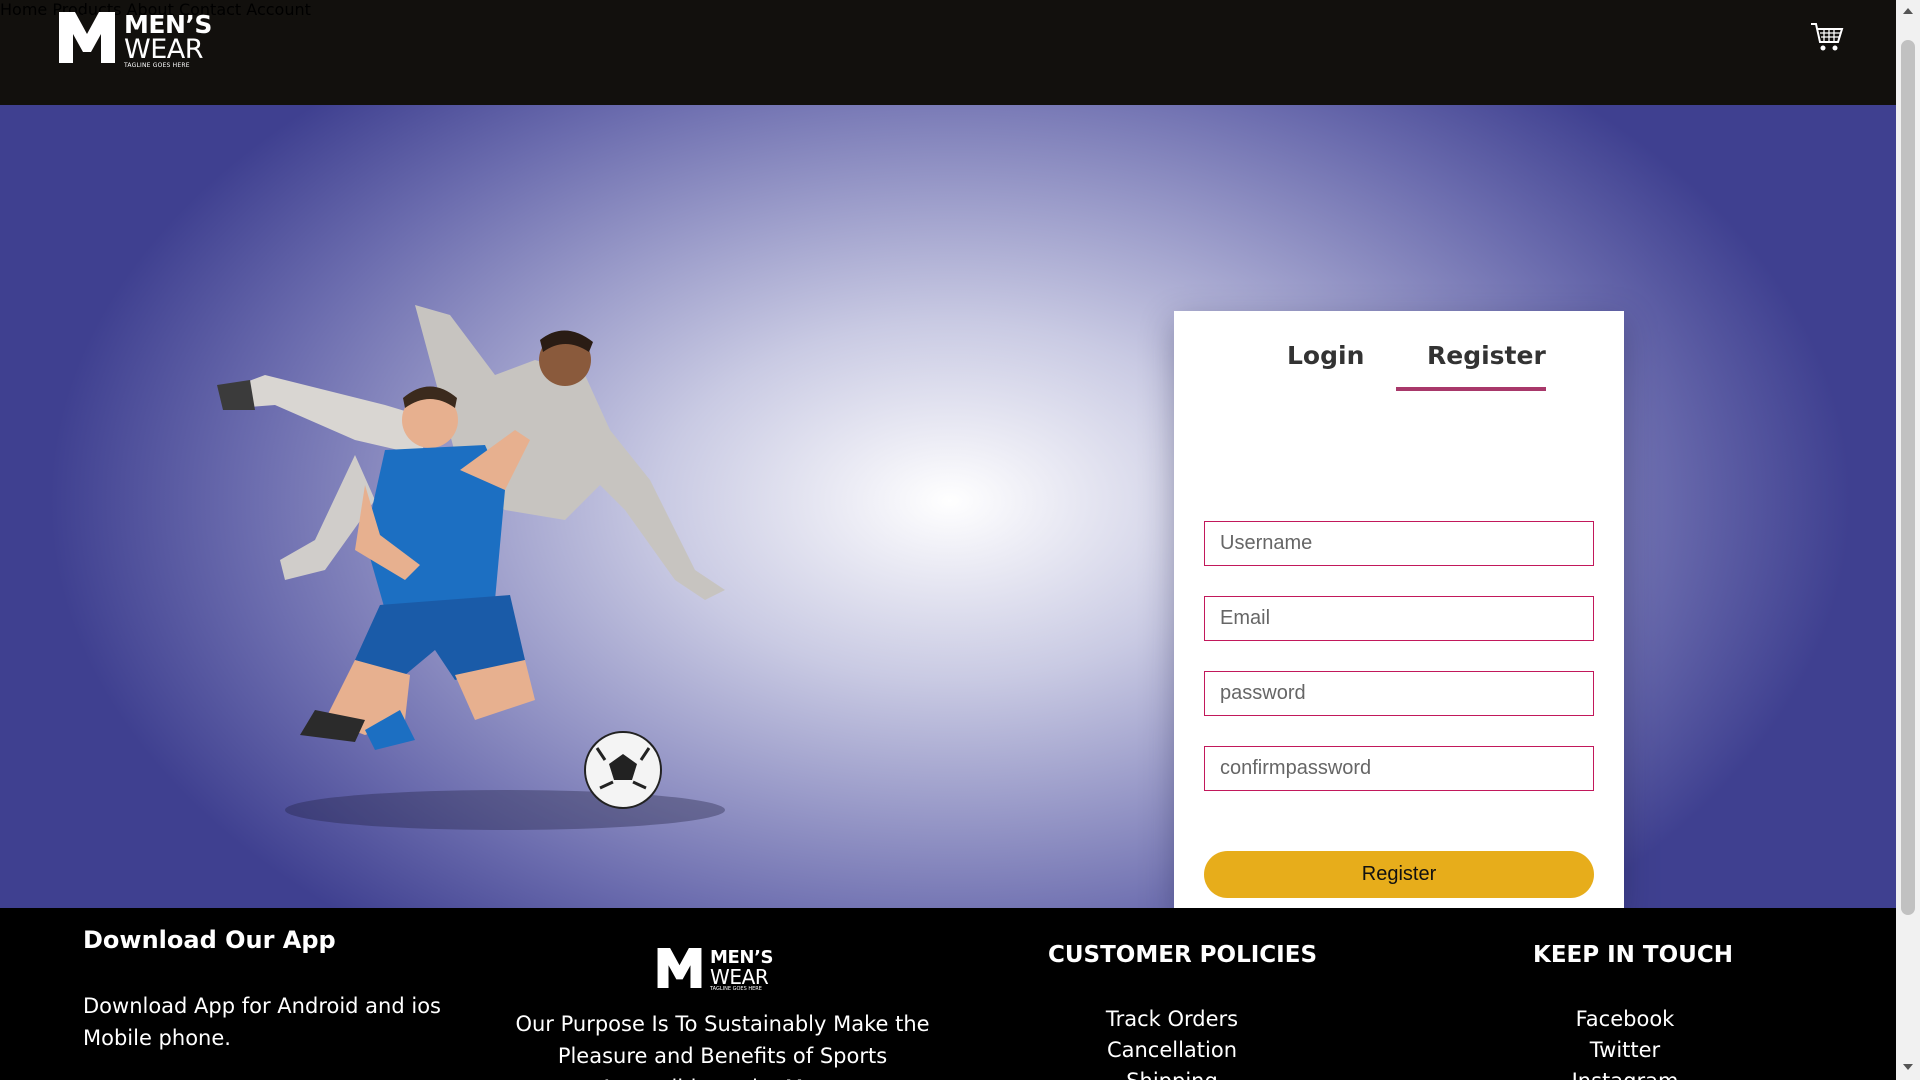 The image size is (1920, 1080). Describe the element at coordinates (1827, 37) in the screenshot. I see `shopping-cart-icon` at that location.